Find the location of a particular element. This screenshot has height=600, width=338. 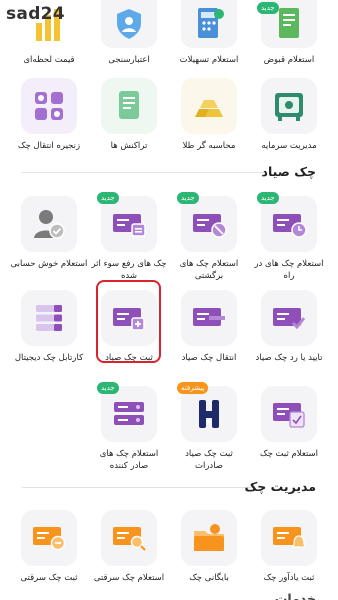

tile-label: بایگانی چک is located at coordinates (209, 578).